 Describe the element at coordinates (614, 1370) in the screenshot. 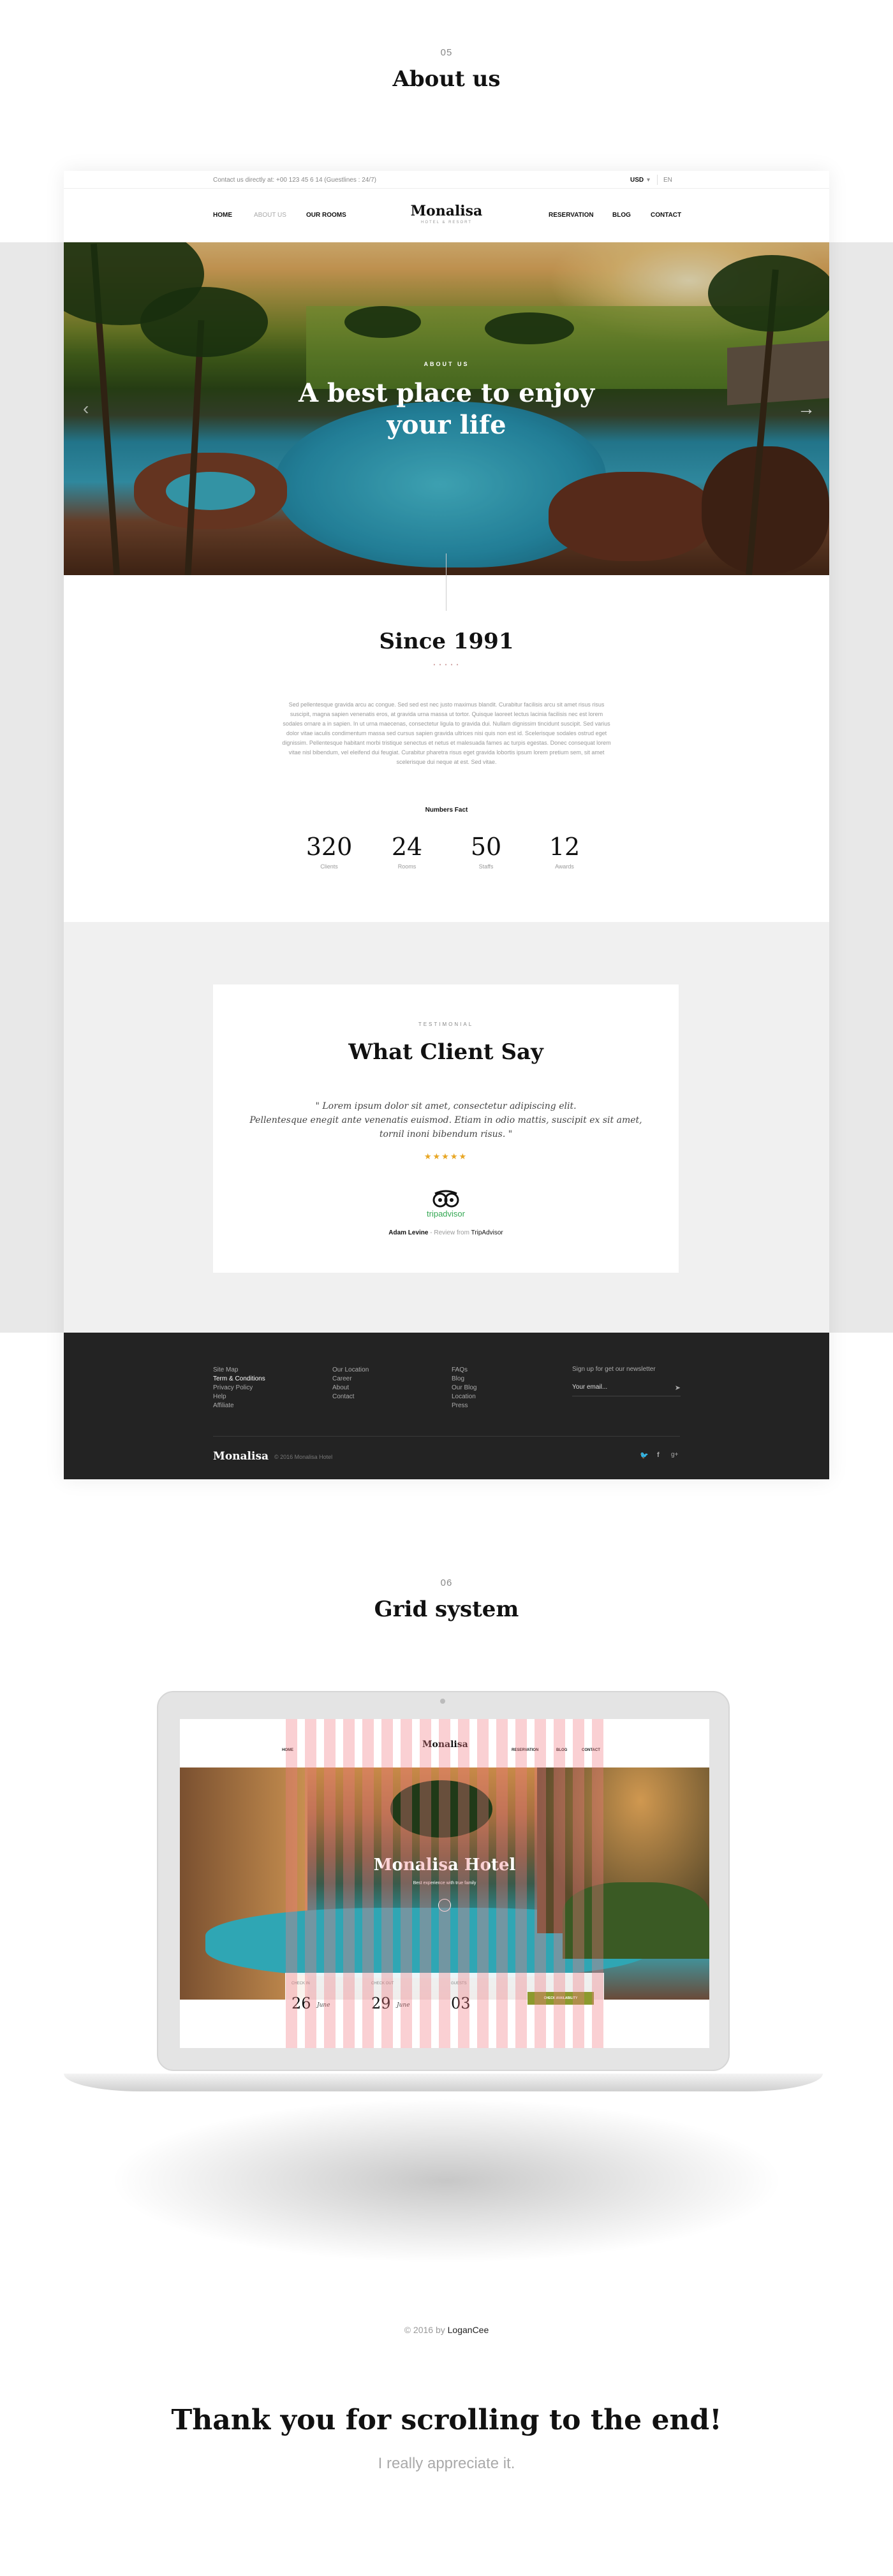

I see `newsletter-title: Sign up for get our newsletter` at that location.